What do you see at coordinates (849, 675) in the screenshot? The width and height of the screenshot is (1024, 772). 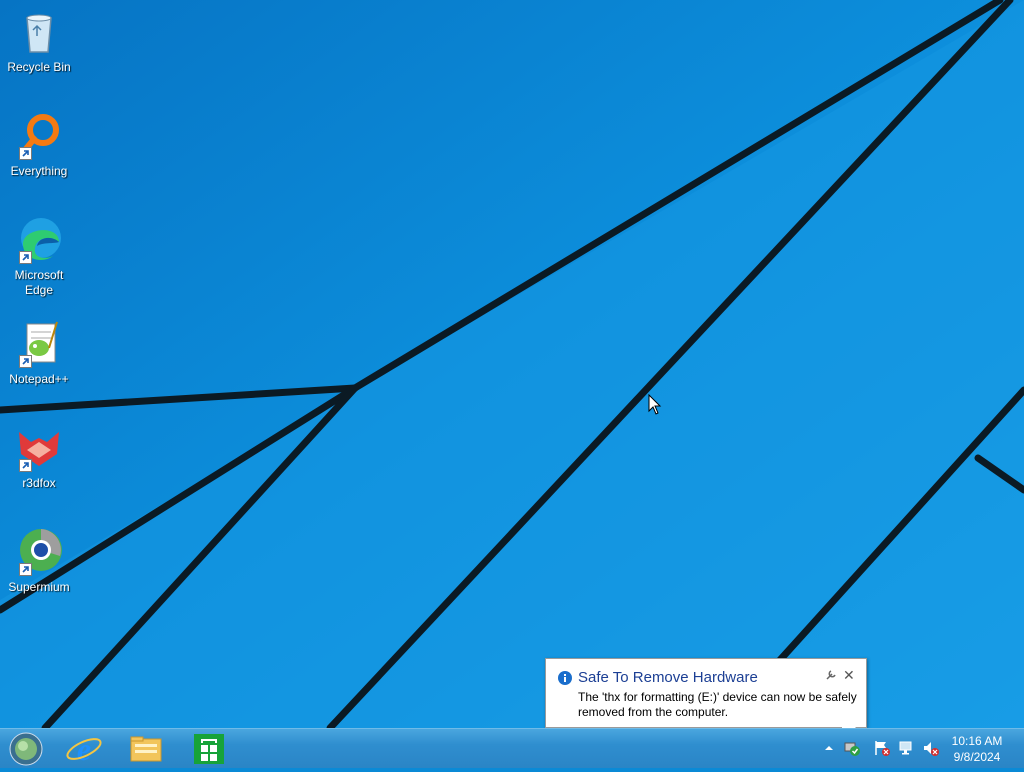 I see `notification-close-icon: ✕` at bounding box center [849, 675].